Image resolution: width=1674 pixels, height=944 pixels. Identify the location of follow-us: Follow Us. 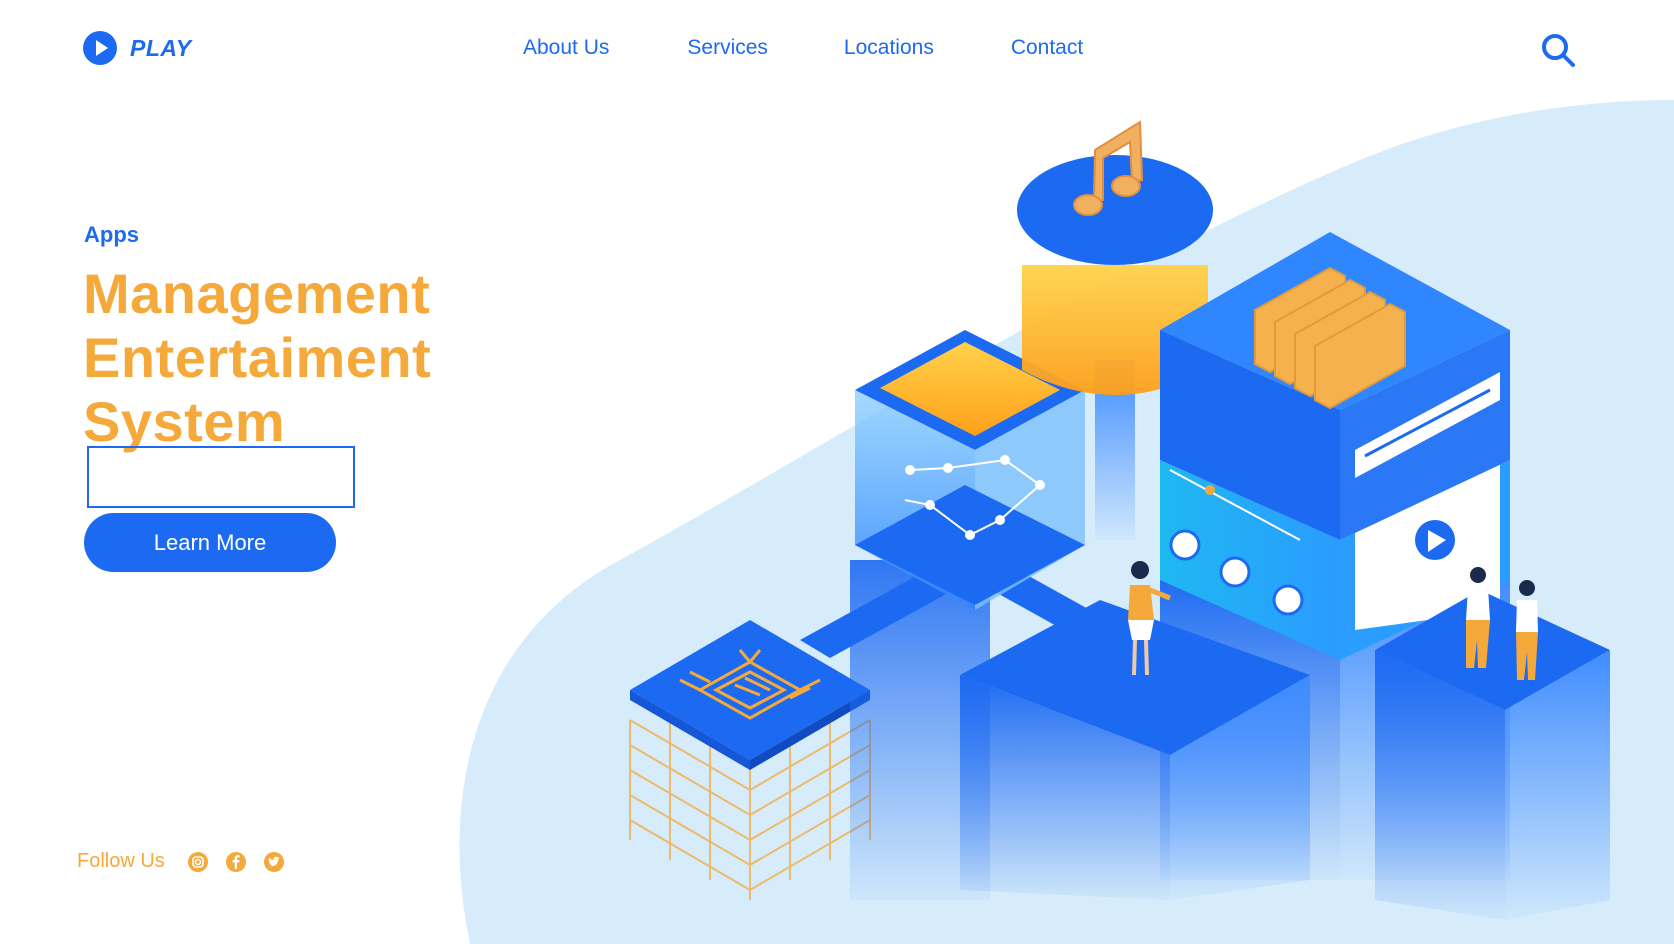
(189, 861).